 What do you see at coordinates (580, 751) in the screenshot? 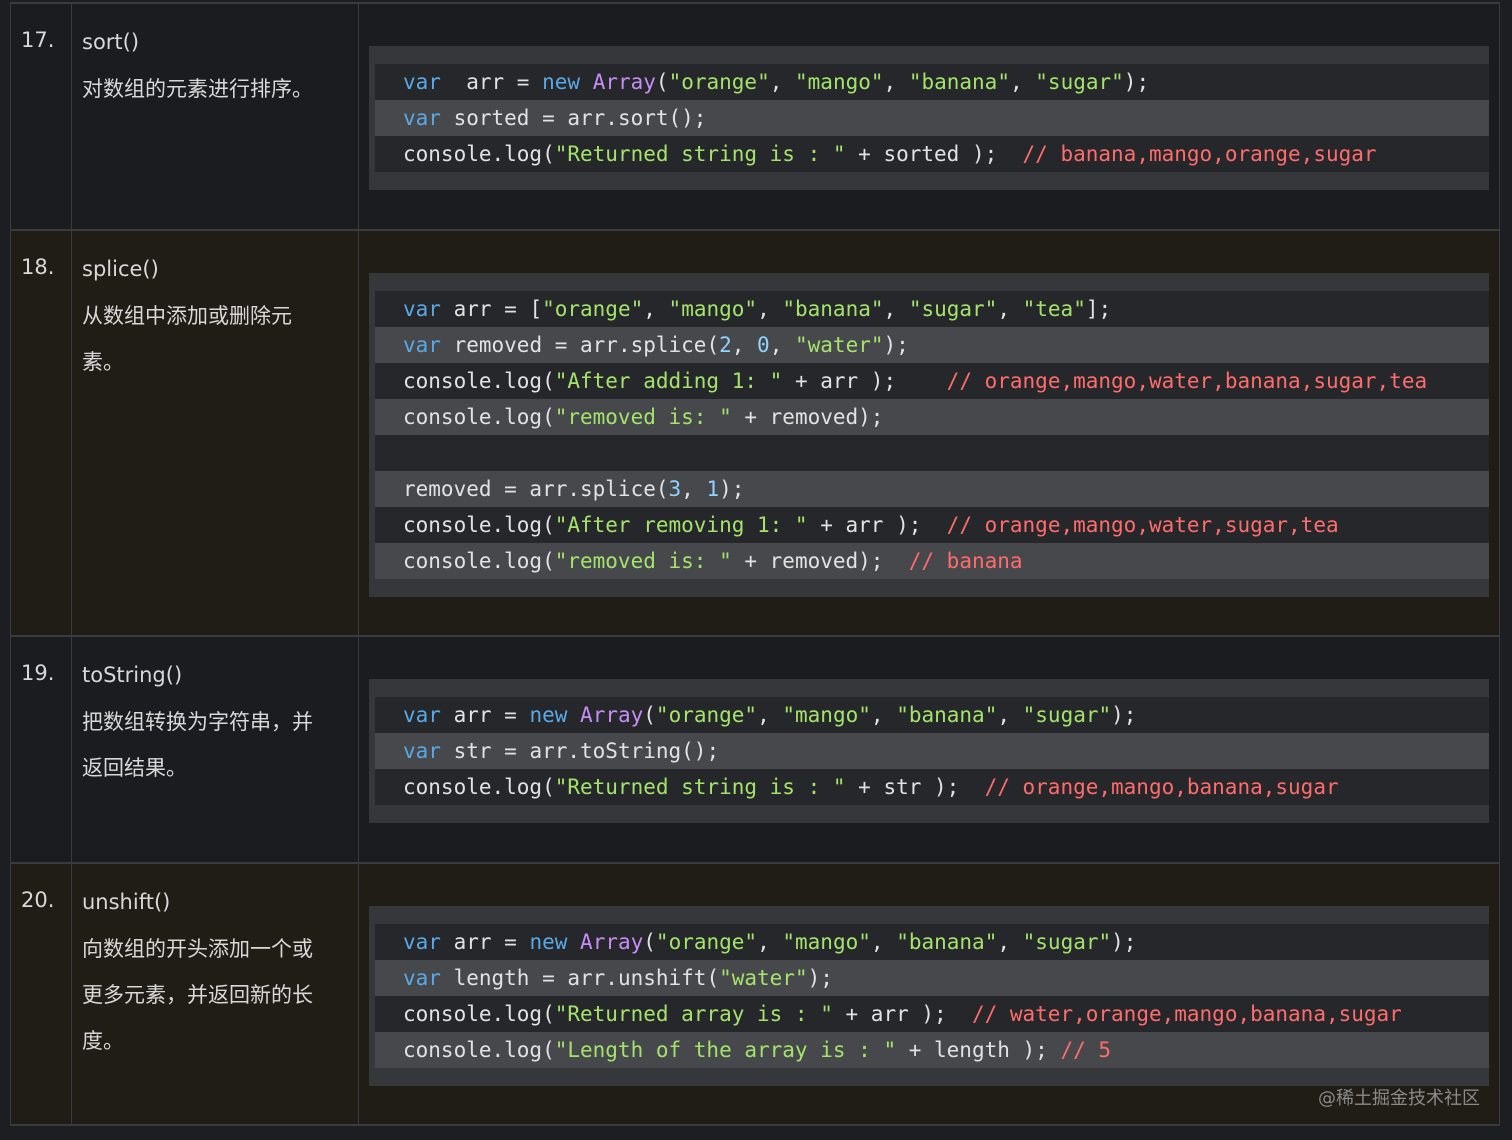
I see `code-token: str = arr.toString();` at bounding box center [580, 751].